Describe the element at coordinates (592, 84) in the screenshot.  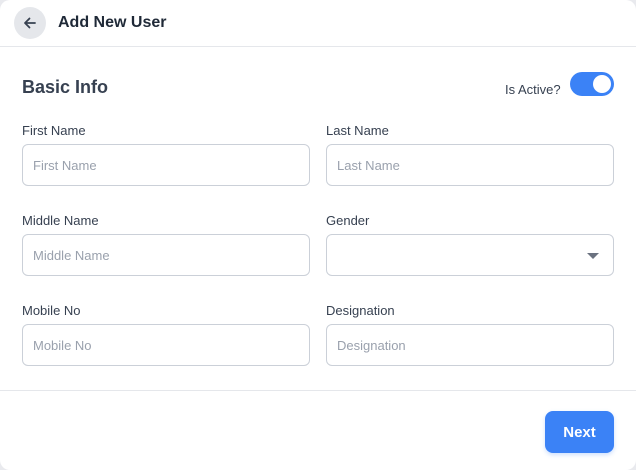
I see `is-active-toggle` at that location.